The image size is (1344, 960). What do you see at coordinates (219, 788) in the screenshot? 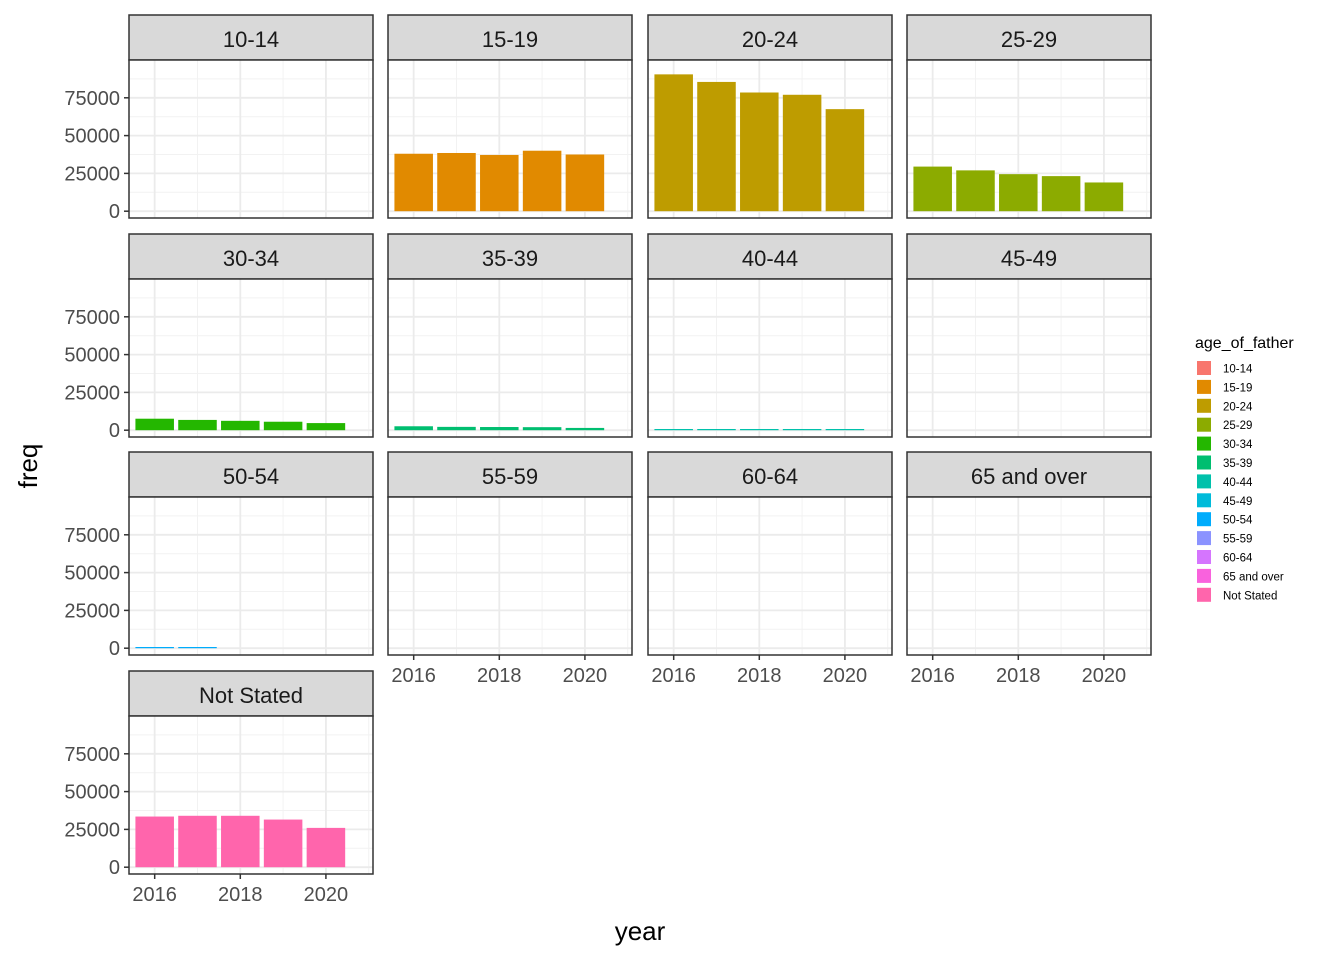
I see `facet-panel-not-stated: Not Stated 0 25000 50000 75000 2016 2018 2020` at bounding box center [219, 788].